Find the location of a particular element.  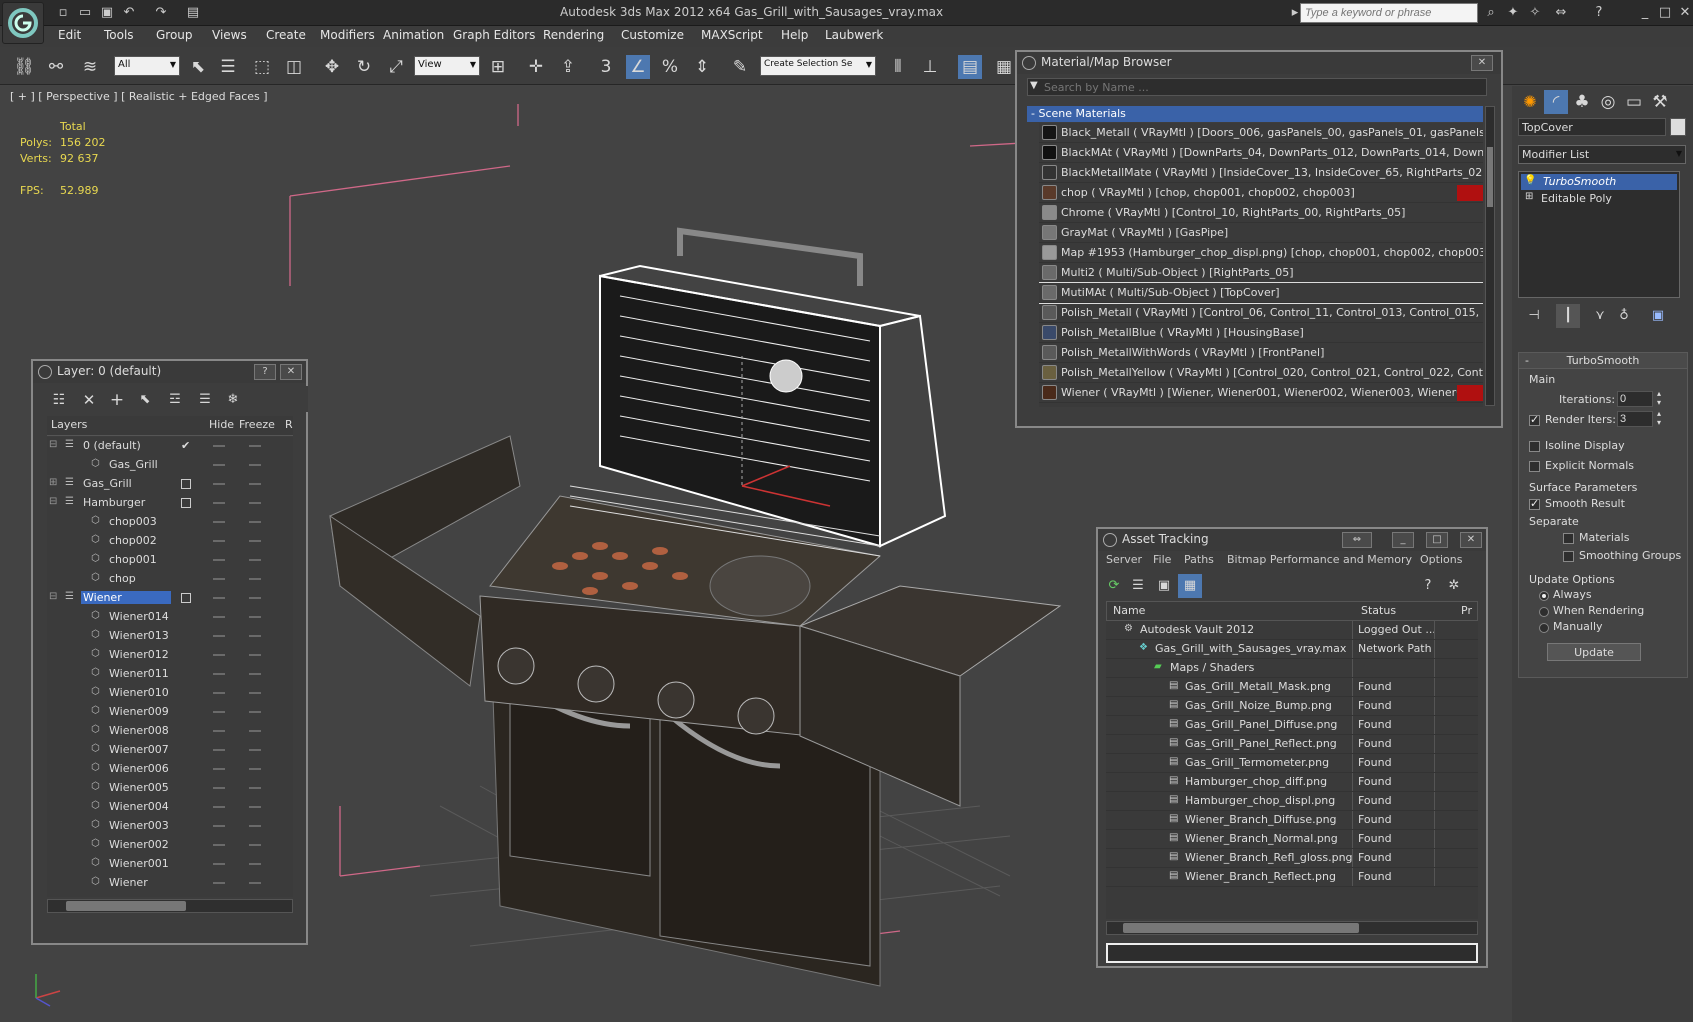

show-end-result-icon: ┃ is located at coordinates (1568, 316).